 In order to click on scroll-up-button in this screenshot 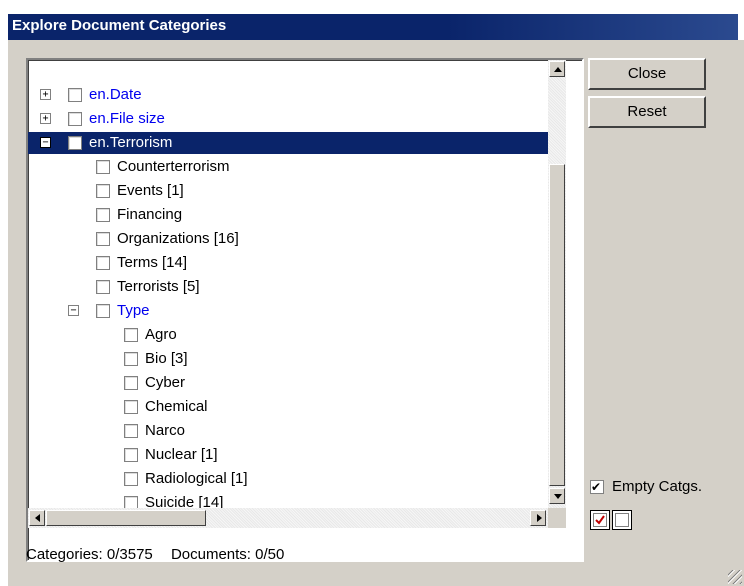, I will do `click(557, 69)`.